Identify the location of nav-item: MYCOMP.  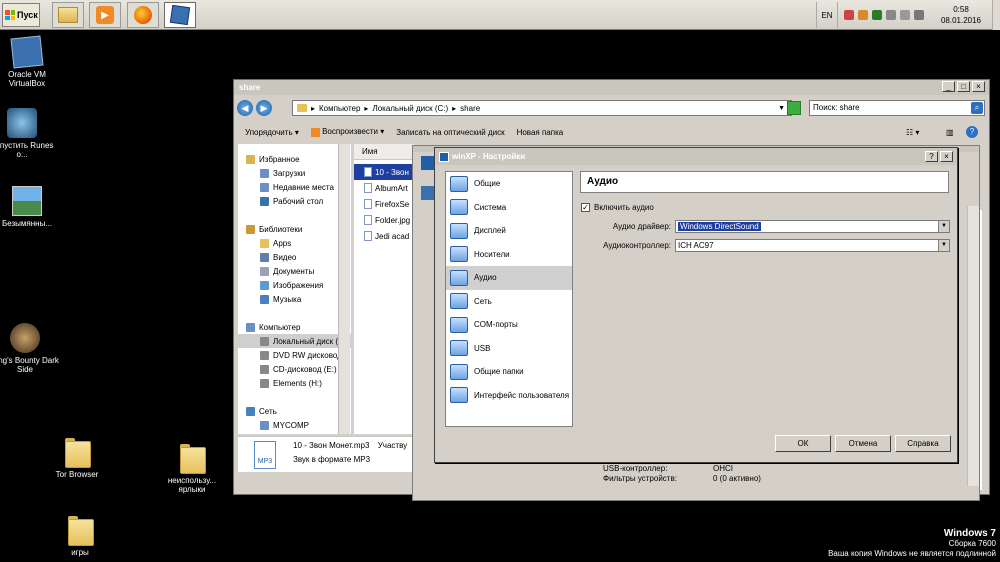
(294, 425).